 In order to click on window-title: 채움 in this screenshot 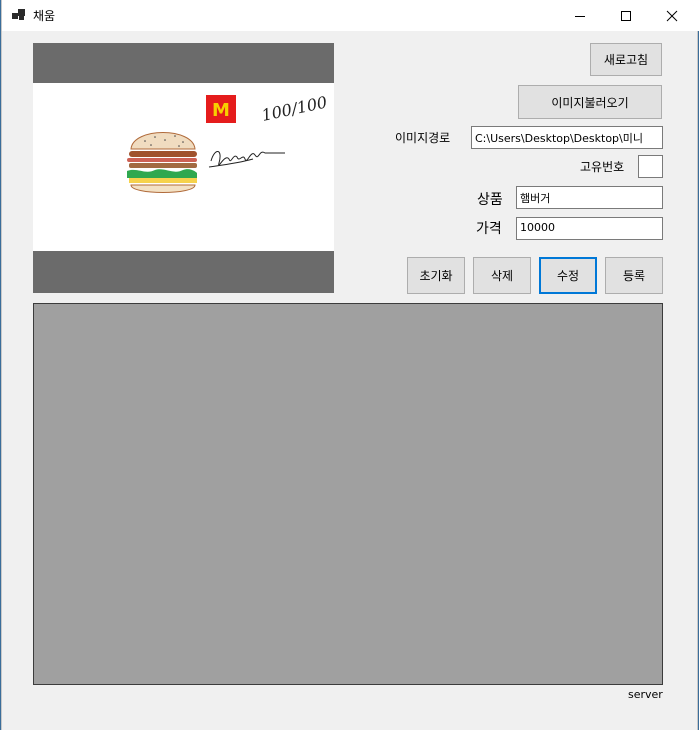, I will do `click(44, 16)`.